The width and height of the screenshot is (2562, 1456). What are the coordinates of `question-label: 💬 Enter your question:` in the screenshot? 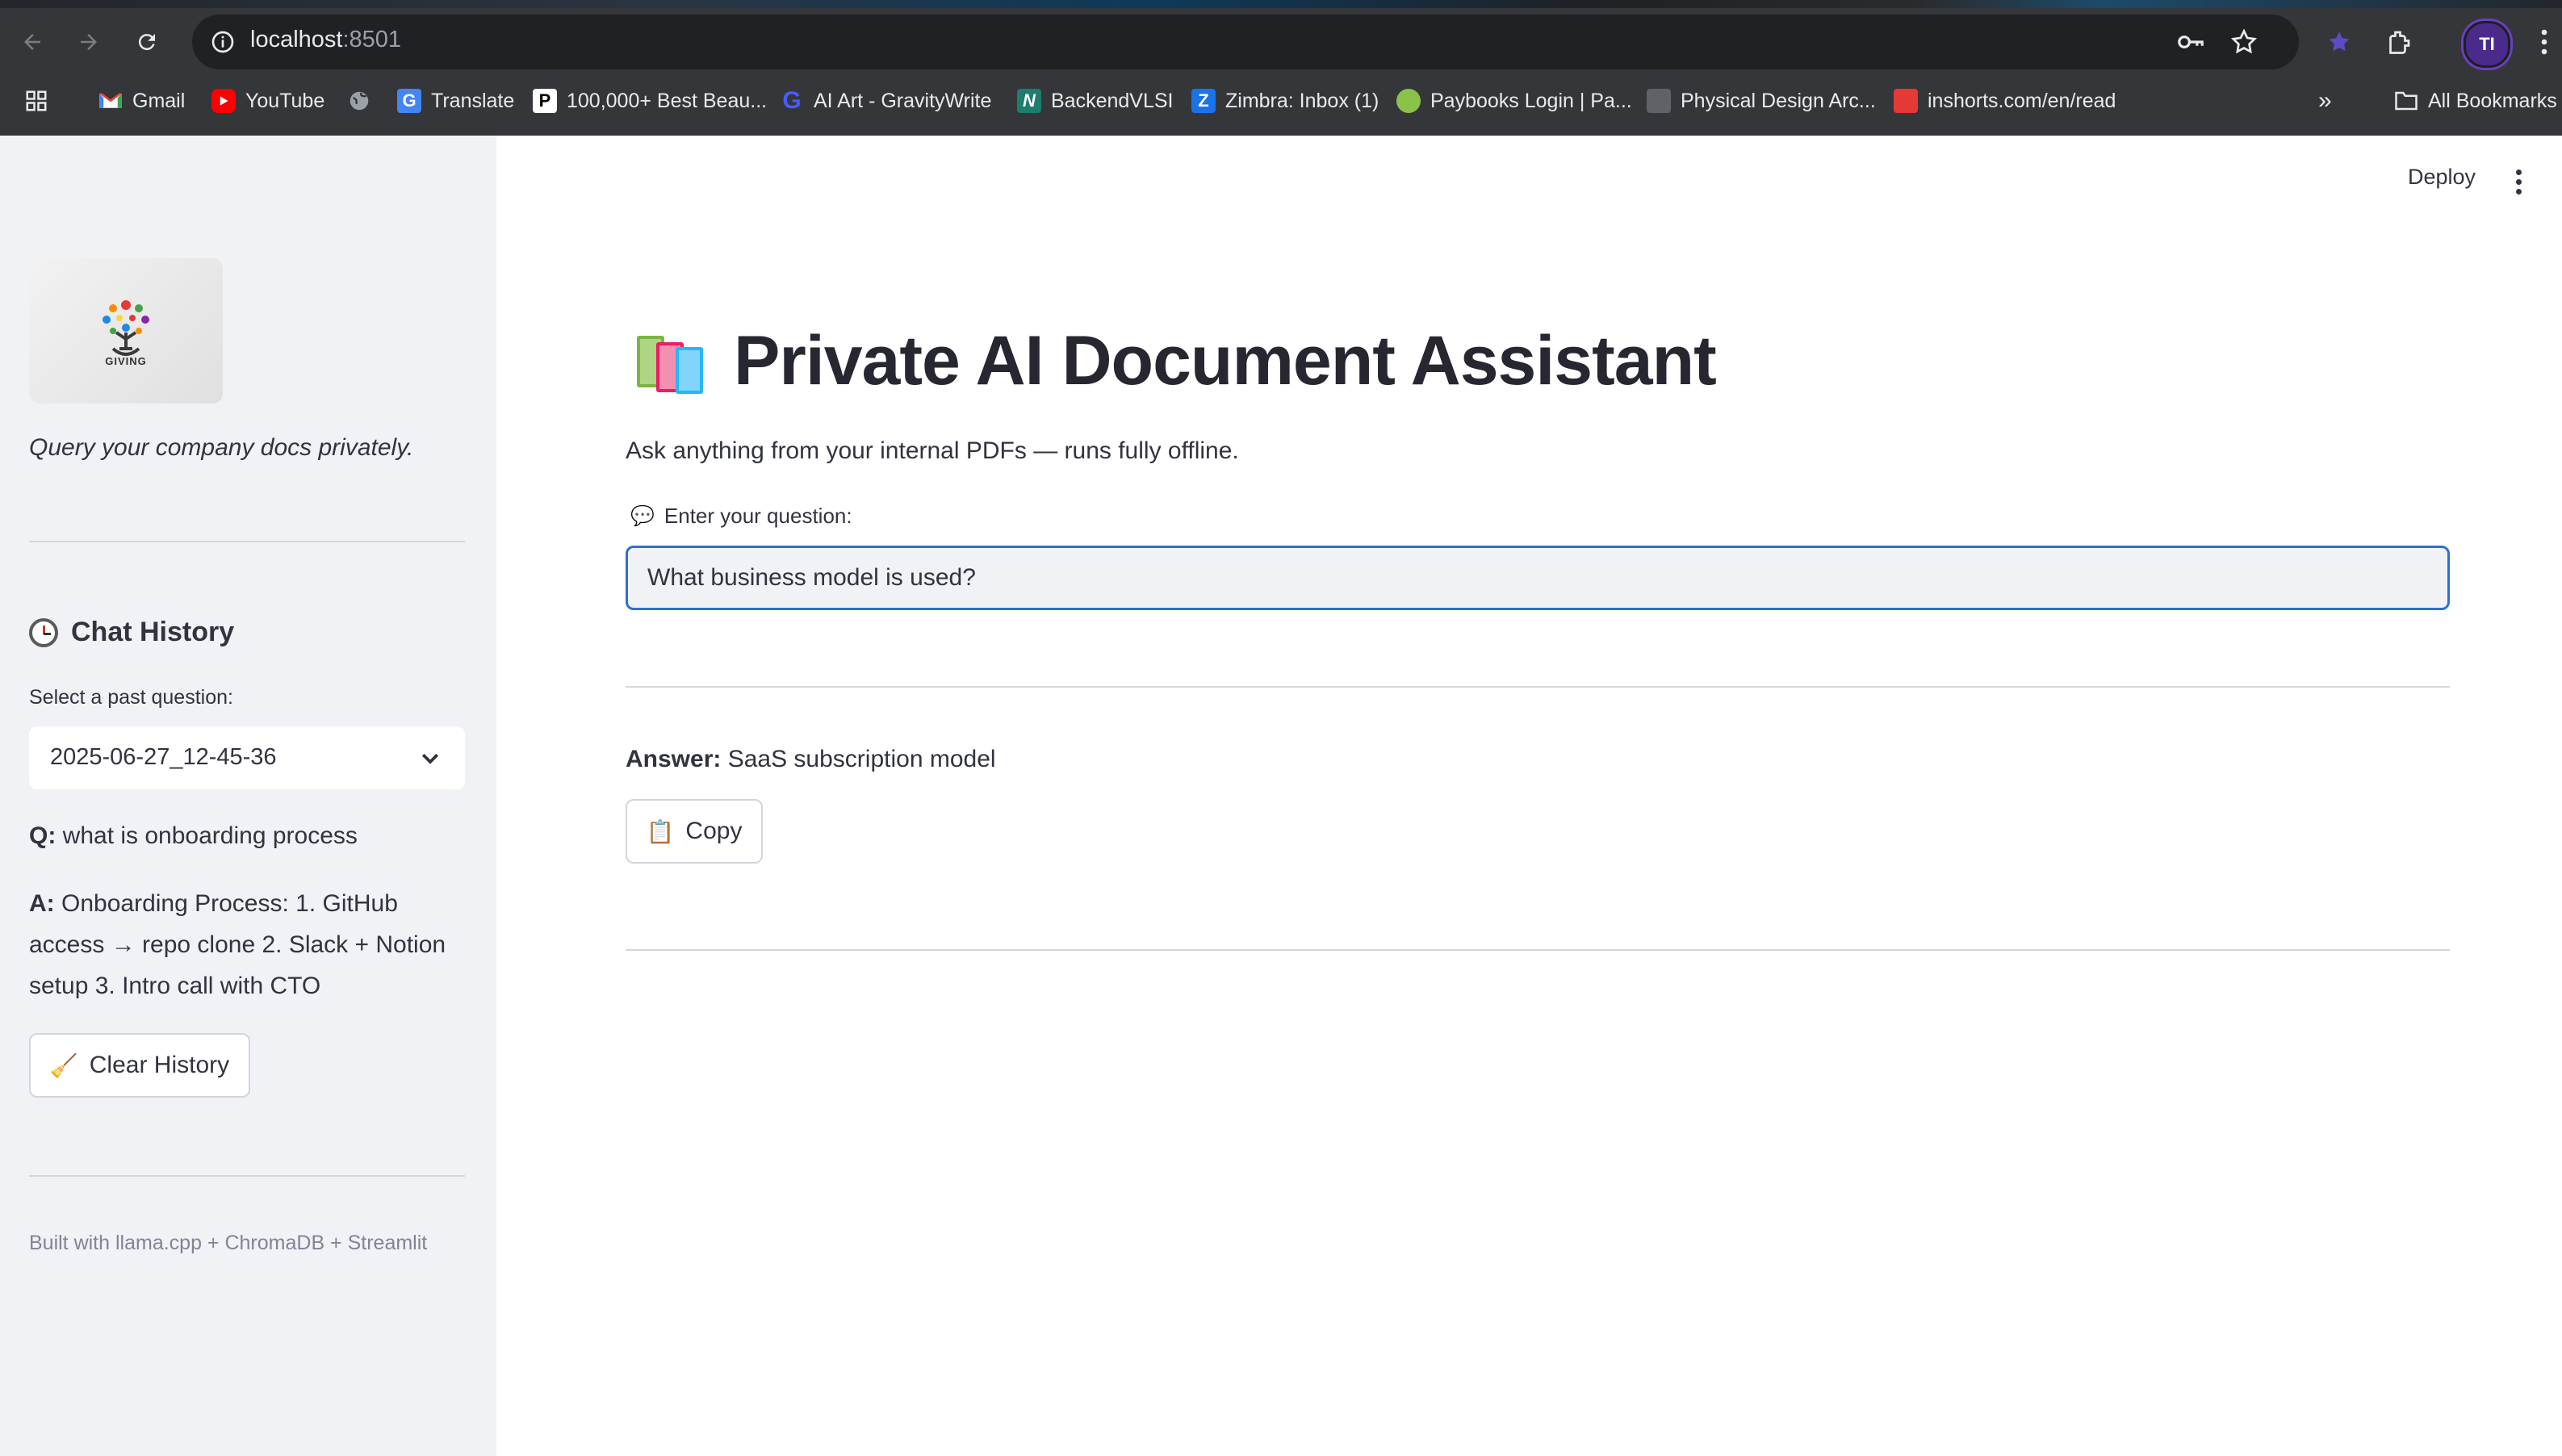 It's located at (741, 517).